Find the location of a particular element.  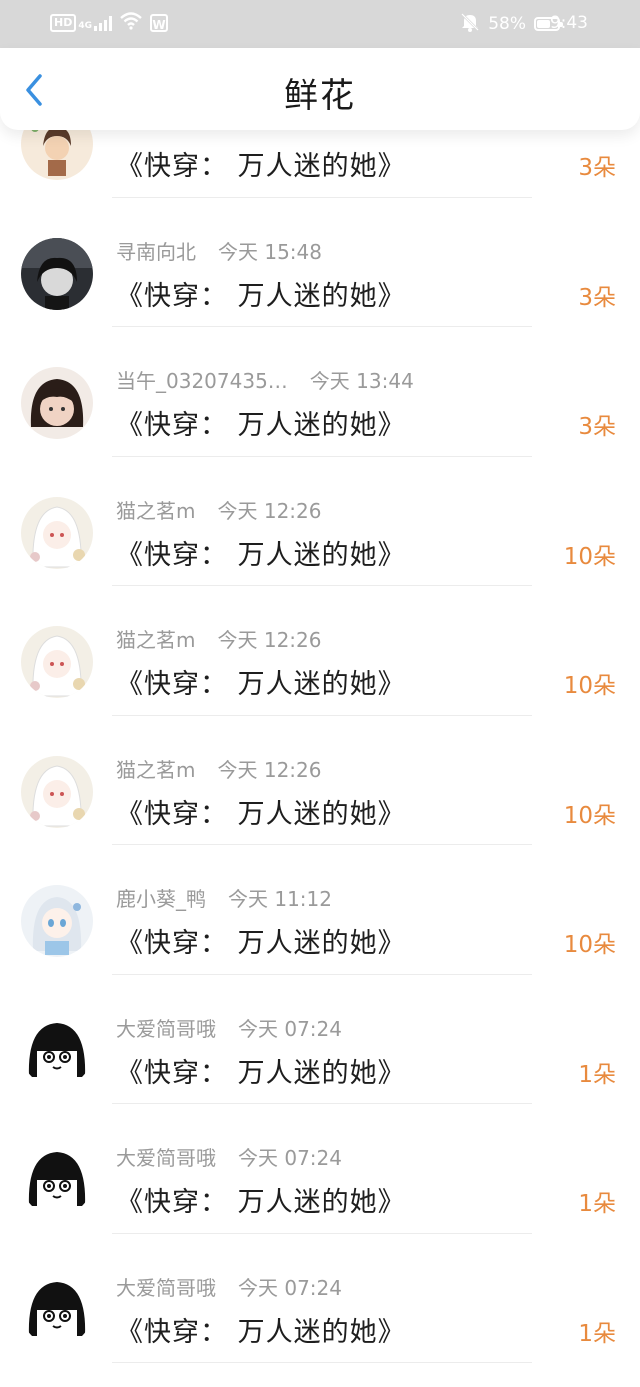

nav-bar: 鲜花 is located at coordinates (320, 89).